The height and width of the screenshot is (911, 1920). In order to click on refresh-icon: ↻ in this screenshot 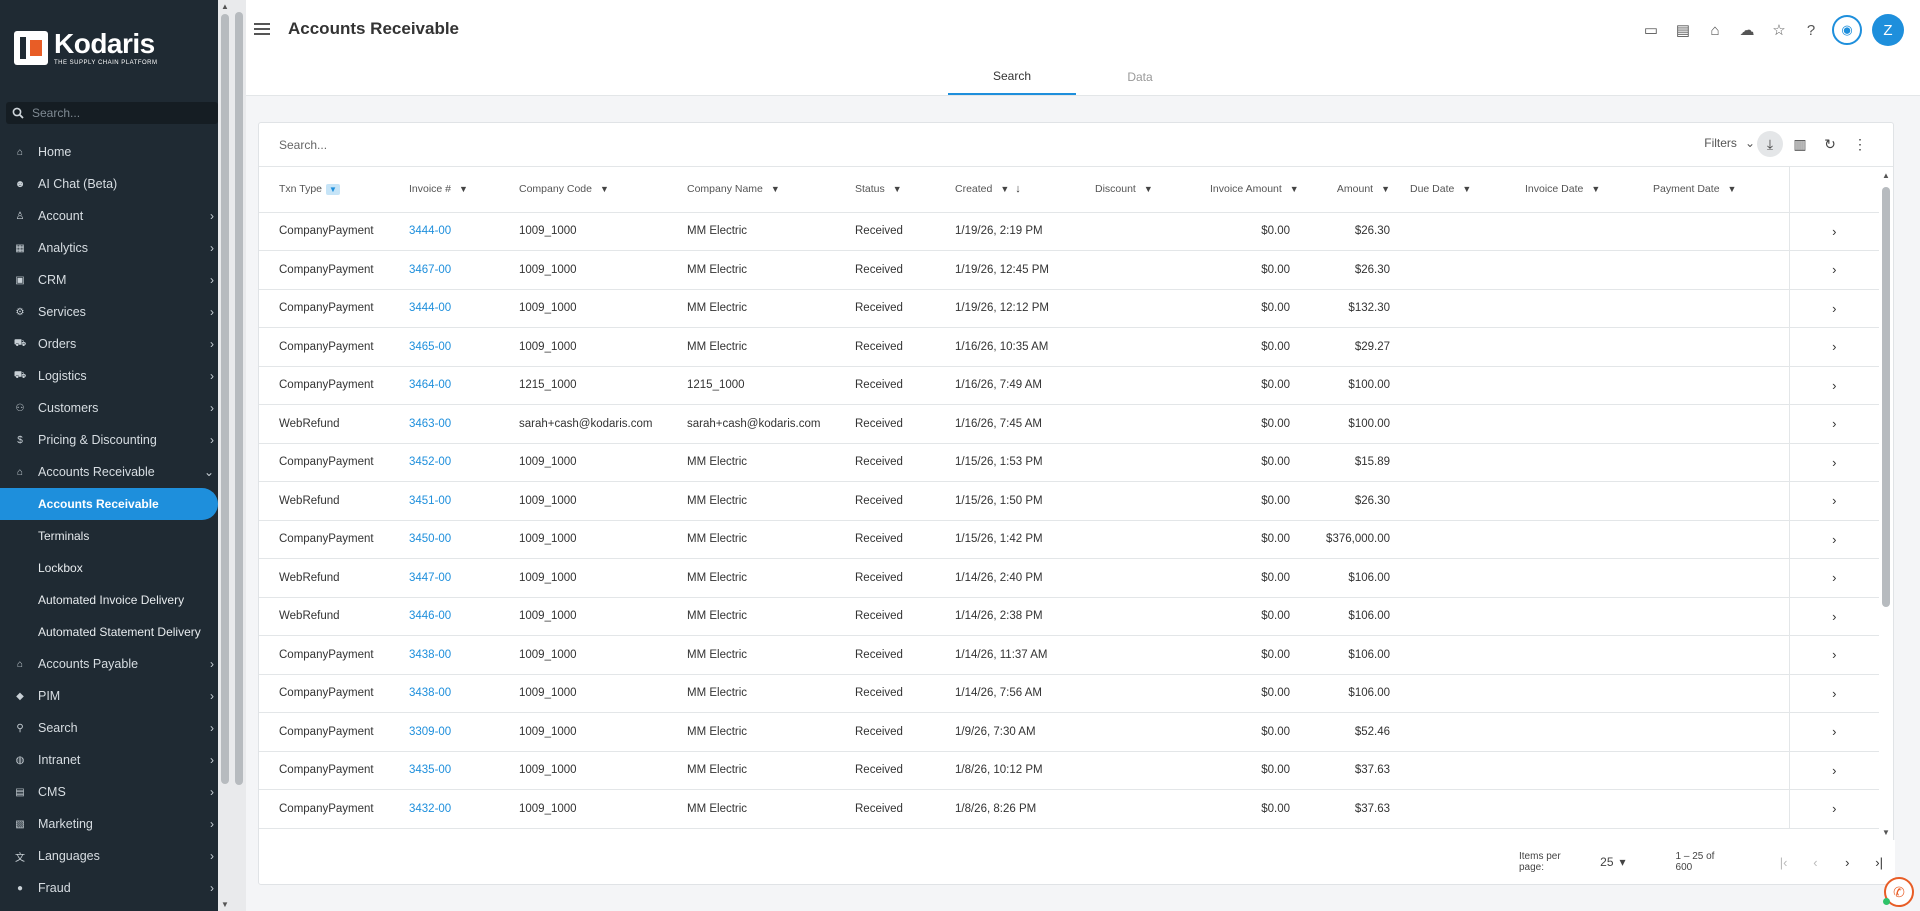, I will do `click(1830, 144)`.